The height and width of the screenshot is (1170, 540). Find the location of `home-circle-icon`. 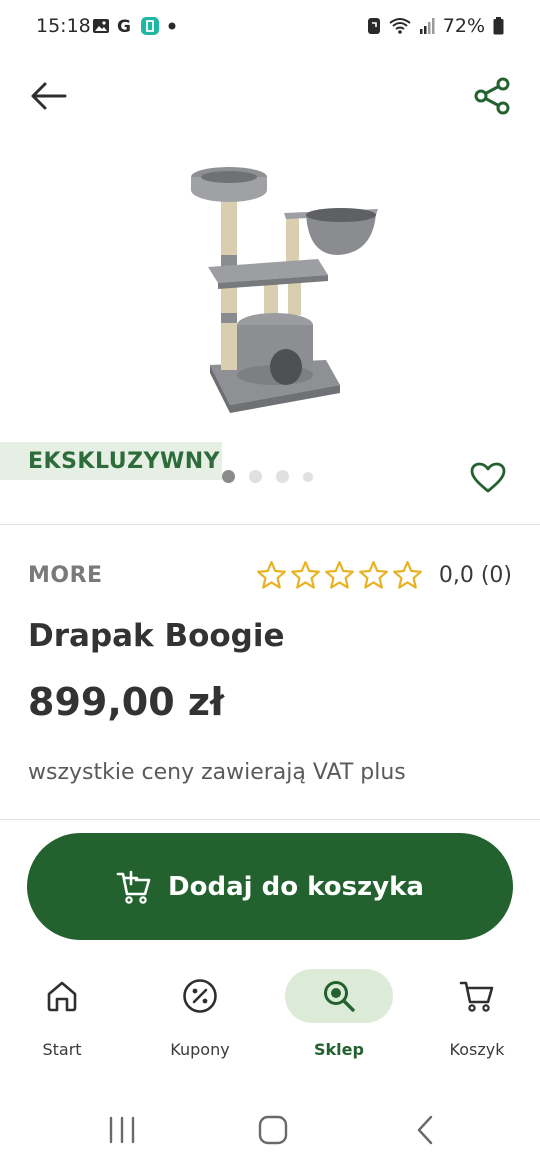

home-circle-icon is located at coordinates (273, 1130).